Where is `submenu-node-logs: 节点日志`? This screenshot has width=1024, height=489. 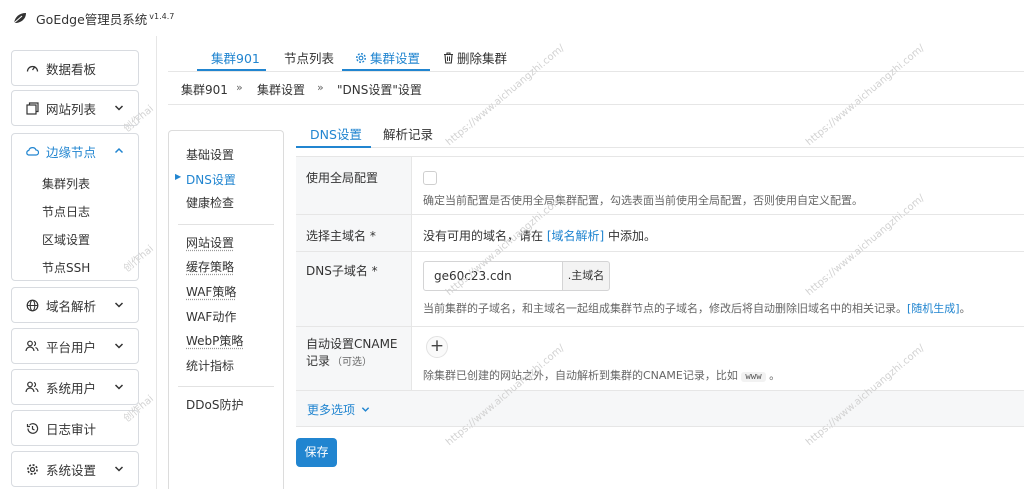
submenu-node-logs: 节点日志 is located at coordinates (66, 211).